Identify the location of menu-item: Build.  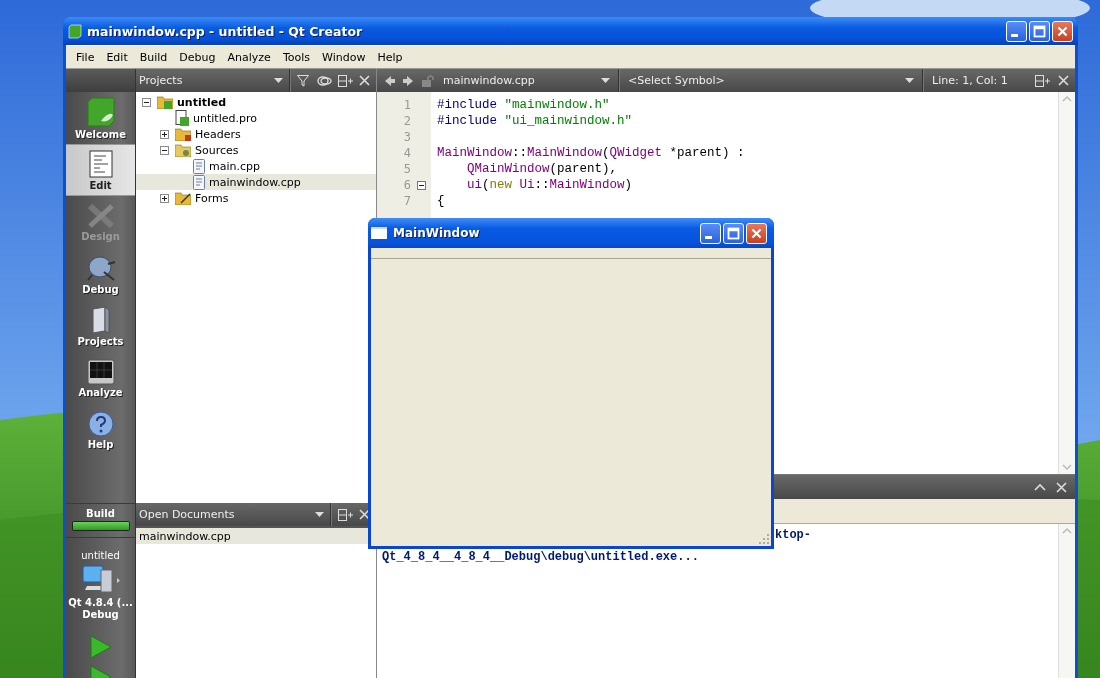
(153, 57).